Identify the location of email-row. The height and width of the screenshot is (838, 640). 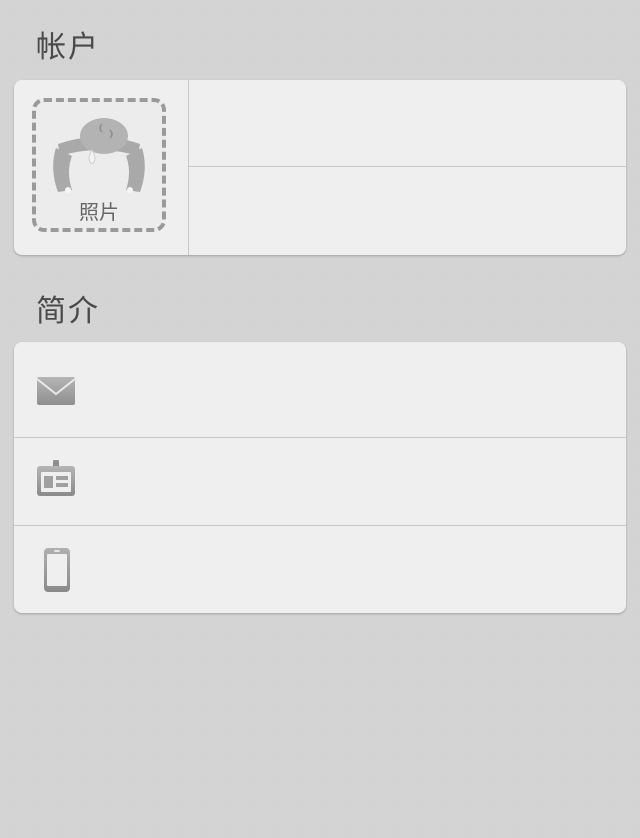
(320, 390).